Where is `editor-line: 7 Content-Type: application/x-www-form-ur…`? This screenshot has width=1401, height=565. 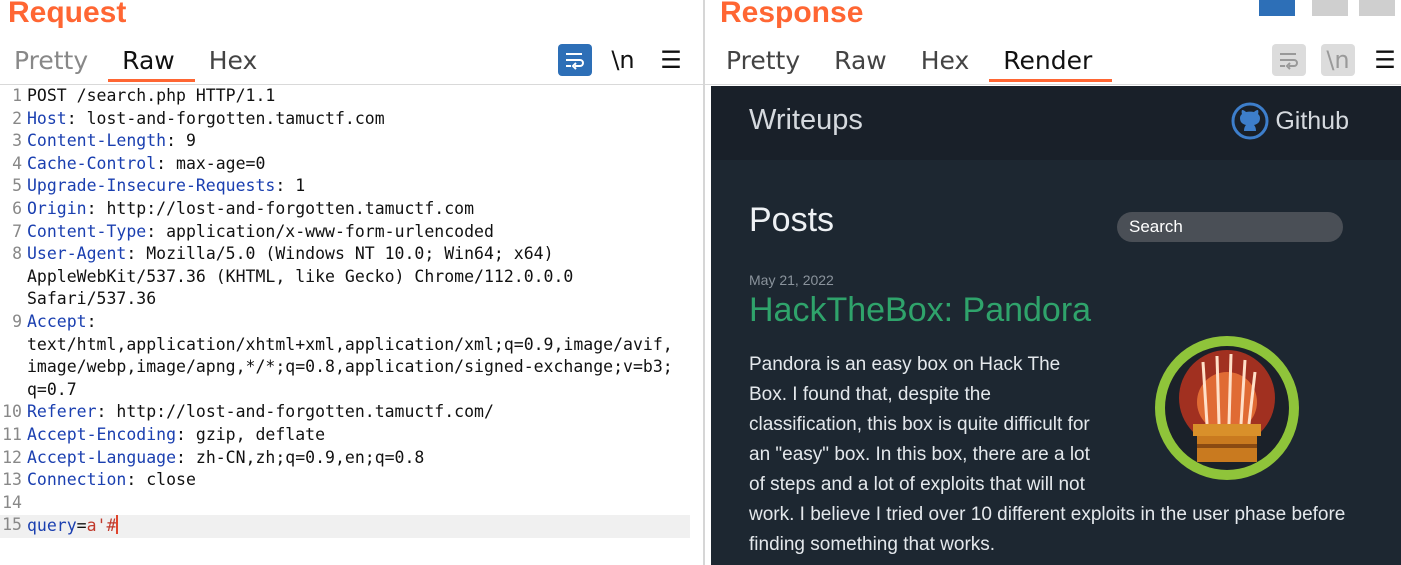
editor-line: 7 Content-Type: application/x-www-form-ur… is located at coordinates (345, 233).